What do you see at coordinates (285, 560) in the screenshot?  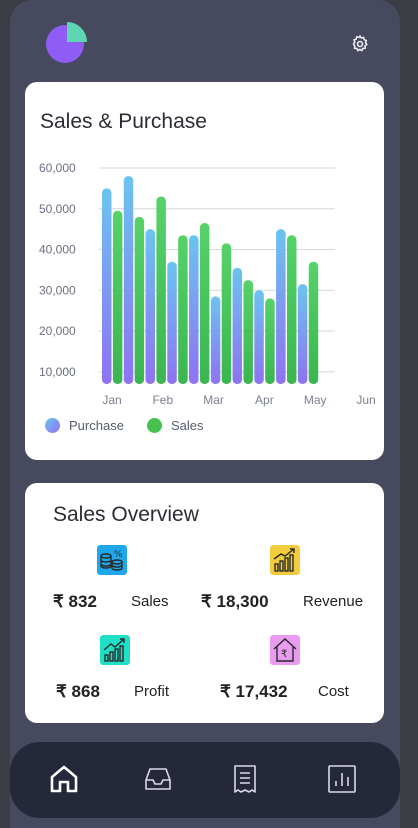 I see `growth-chart-icon` at bounding box center [285, 560].